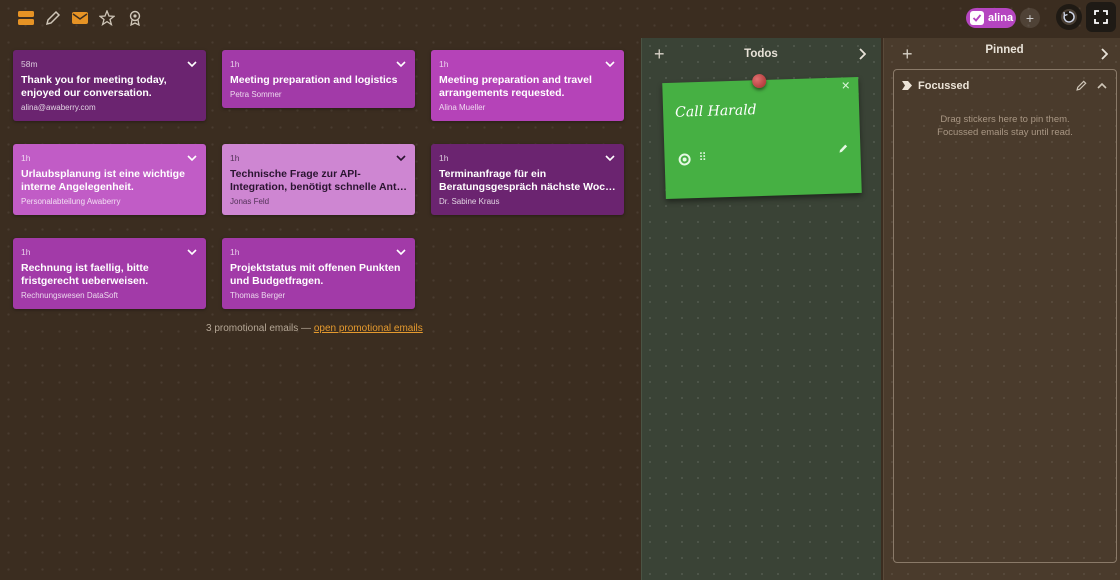 This screenshot has height=580, width=1120. Describe the element at coordinates (135, 18) in the screenshot. I see `award-icon` at that location.